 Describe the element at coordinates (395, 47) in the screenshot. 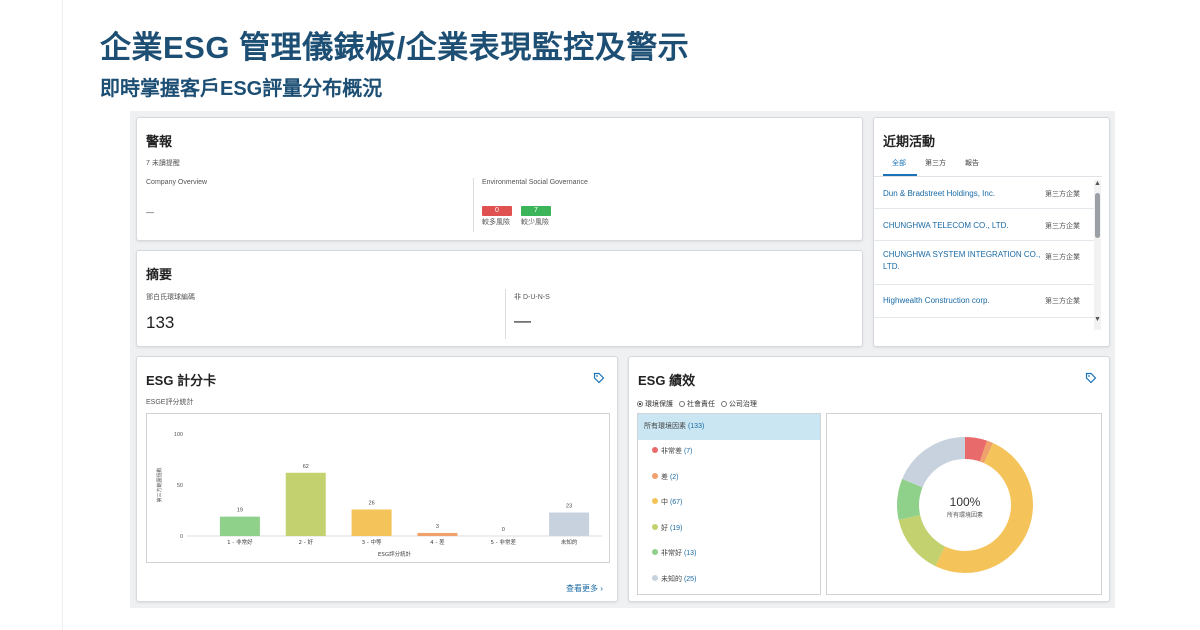

I see `page-title: 企業ESG 管理儀錶板/企業表現監控及警示` at that location.